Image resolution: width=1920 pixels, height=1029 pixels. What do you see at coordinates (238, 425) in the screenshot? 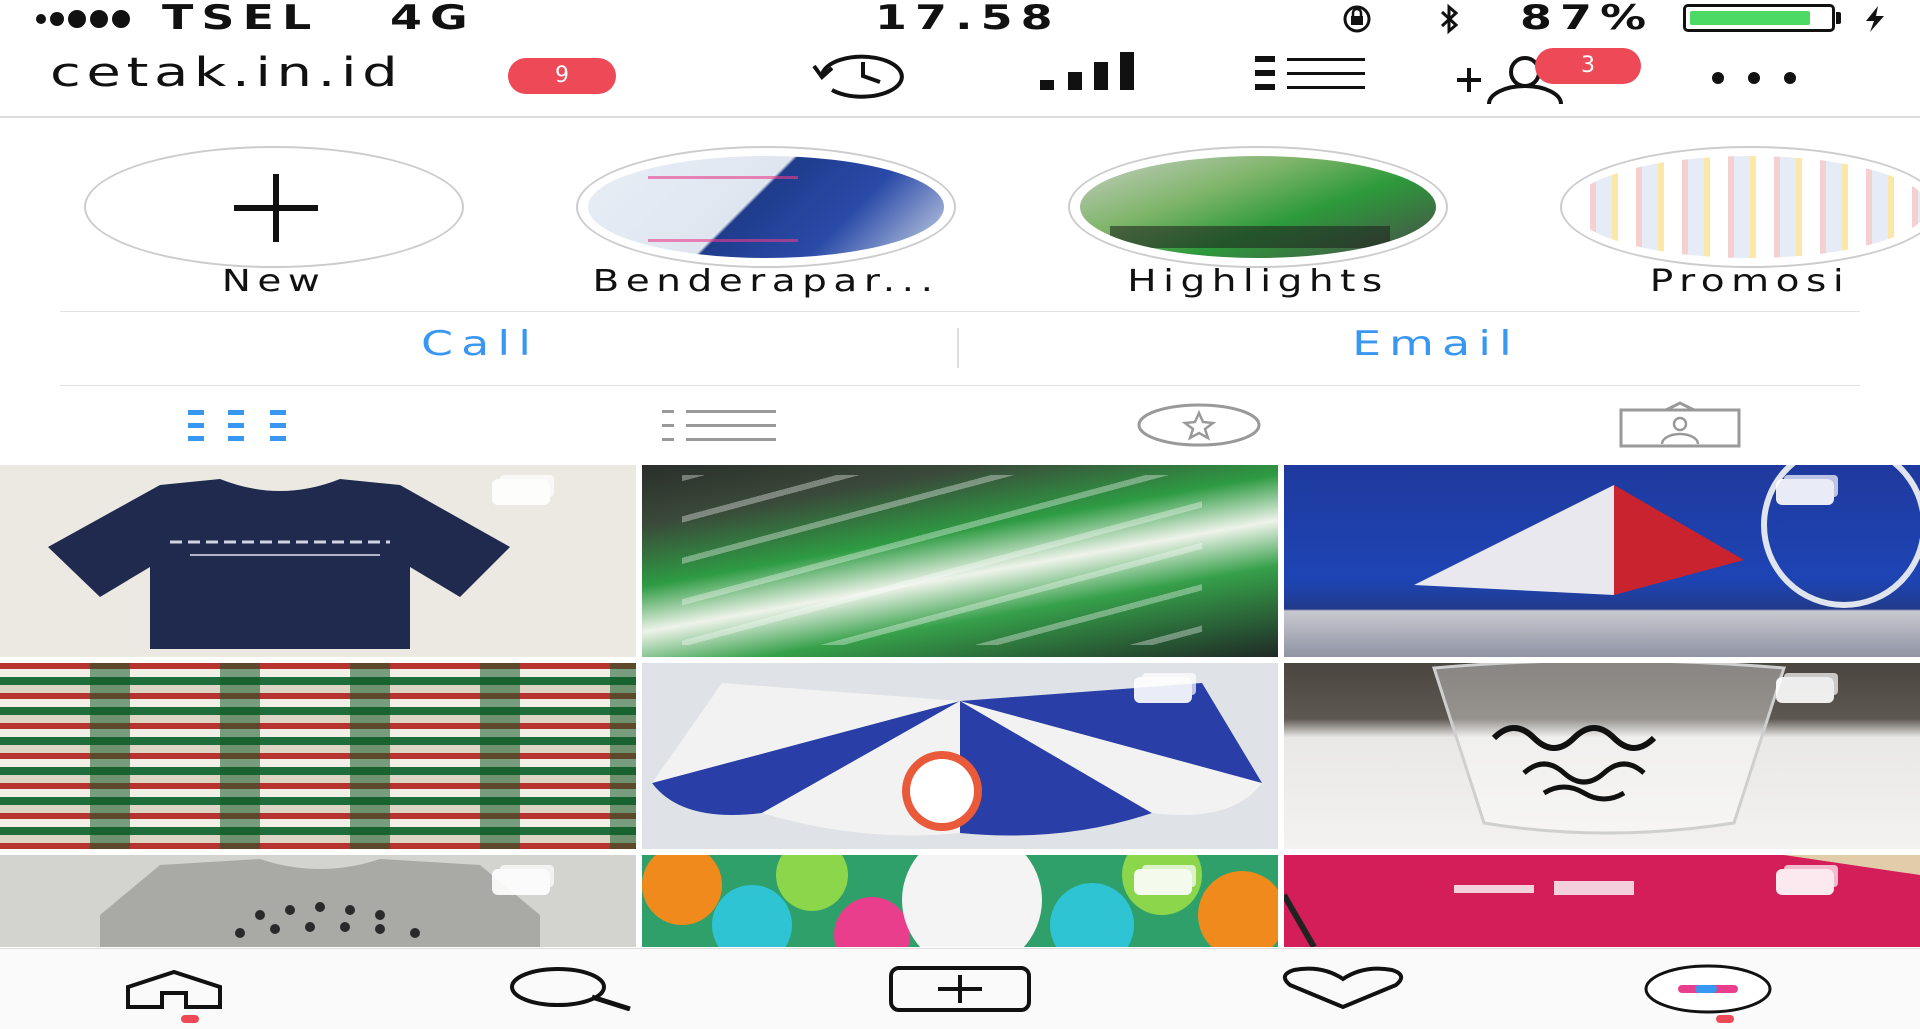
I see `grid-view-icon` at bounding box center [238, 425].